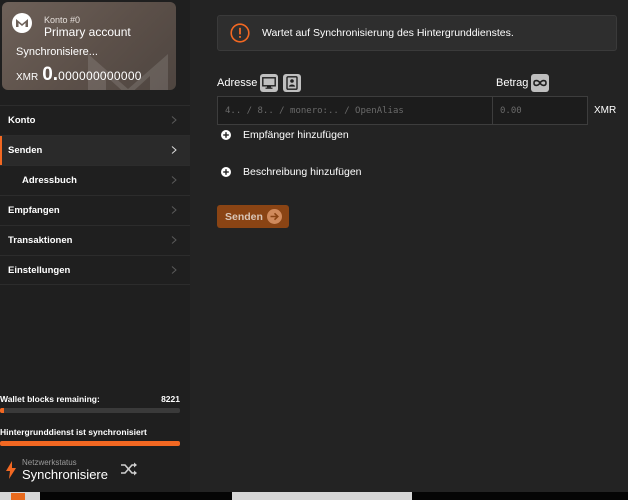 The width and height of the screenshot is (628, 500). Describe the element at coordinates (95, 150) in the screenshot. I see `sidebar-item-senden: Senden` at that location.